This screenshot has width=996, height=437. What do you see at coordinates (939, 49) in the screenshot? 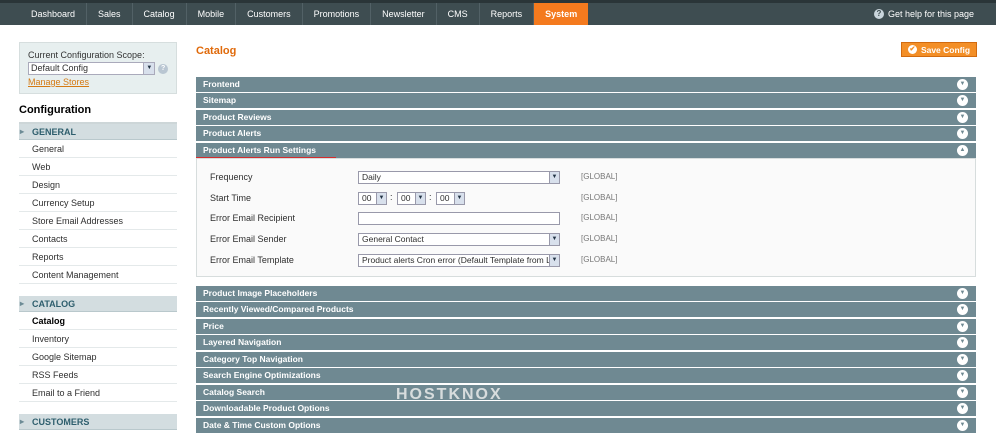
I see `save-config-button: ✔ Save Config` at bounding box center [939, 49].